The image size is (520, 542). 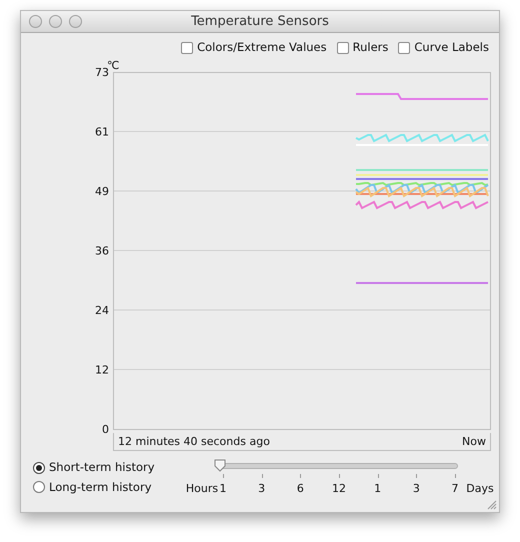 I want to click on y-tick-label: 61, so click(x=102, y=132).